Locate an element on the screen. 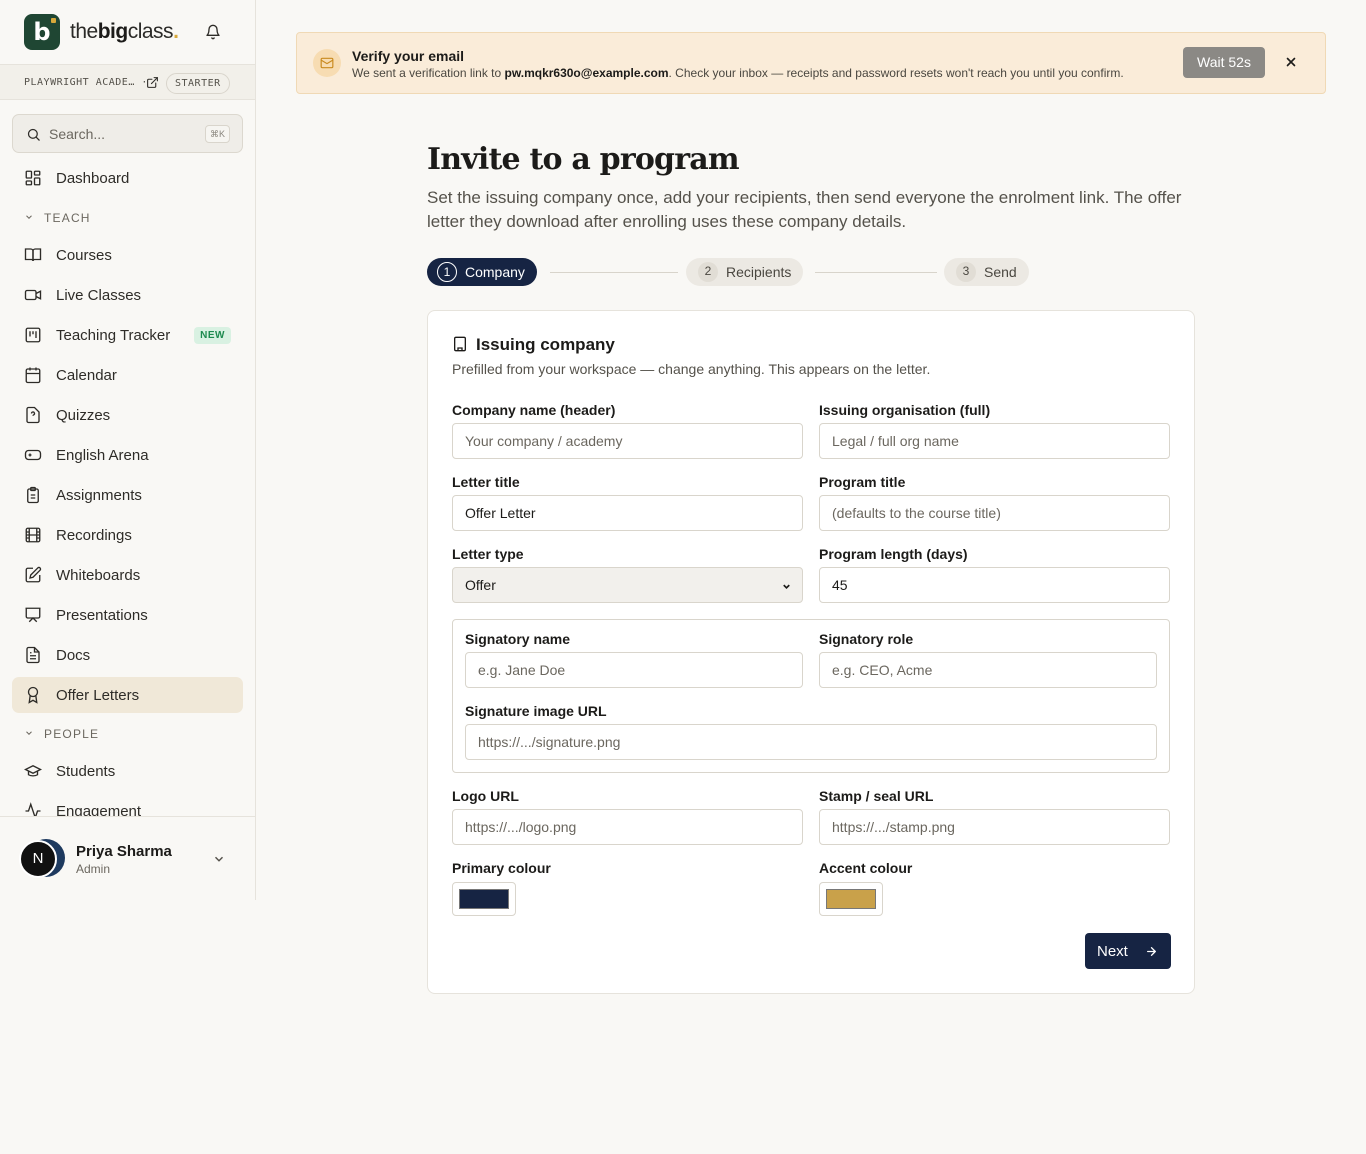 The height and width of the screenshot is (1154, 1366). signature-url-input is located at coordinates (811, 742).